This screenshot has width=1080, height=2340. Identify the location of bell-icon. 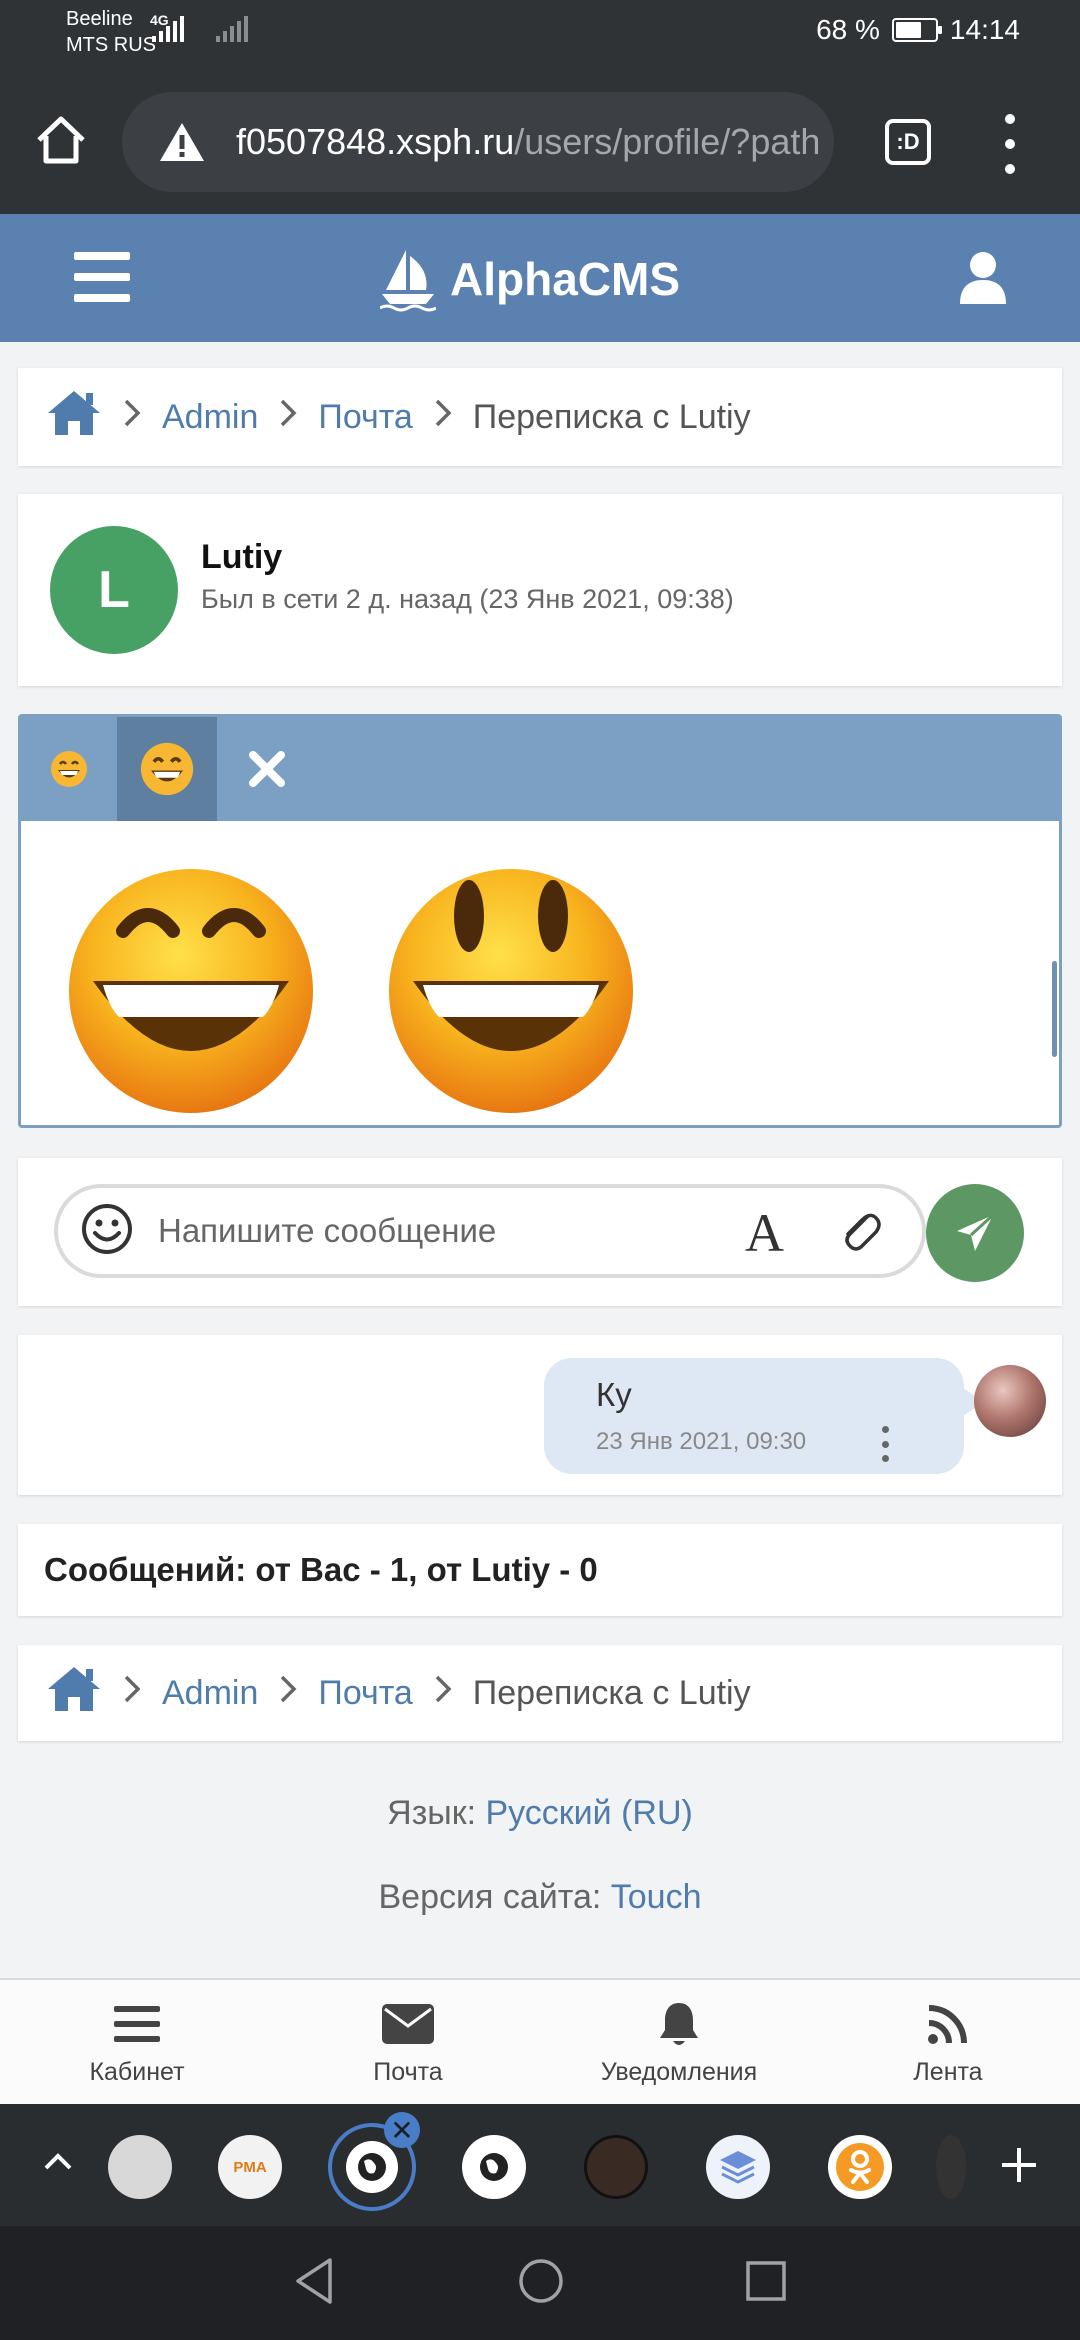
(679, 2024).